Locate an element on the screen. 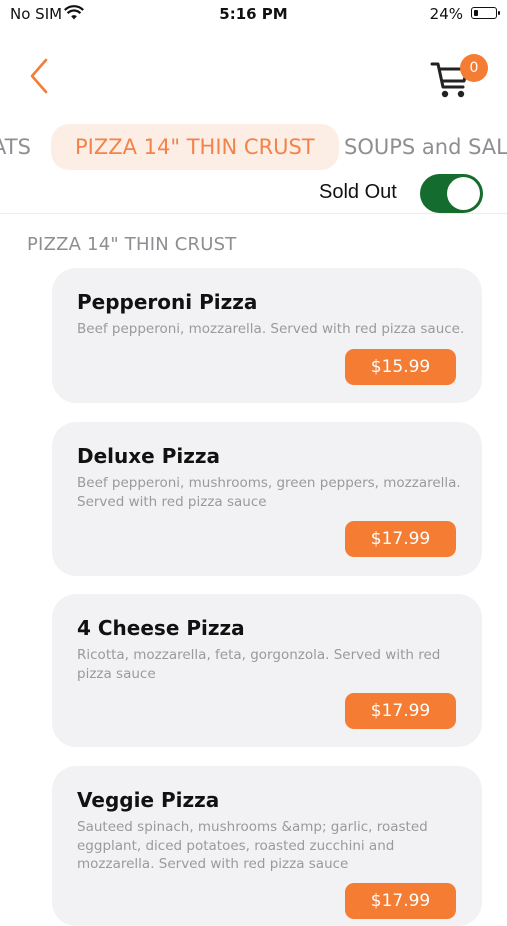  status-bar: No SIM 5:16 PM 24% is located at coordinates (253, 15).